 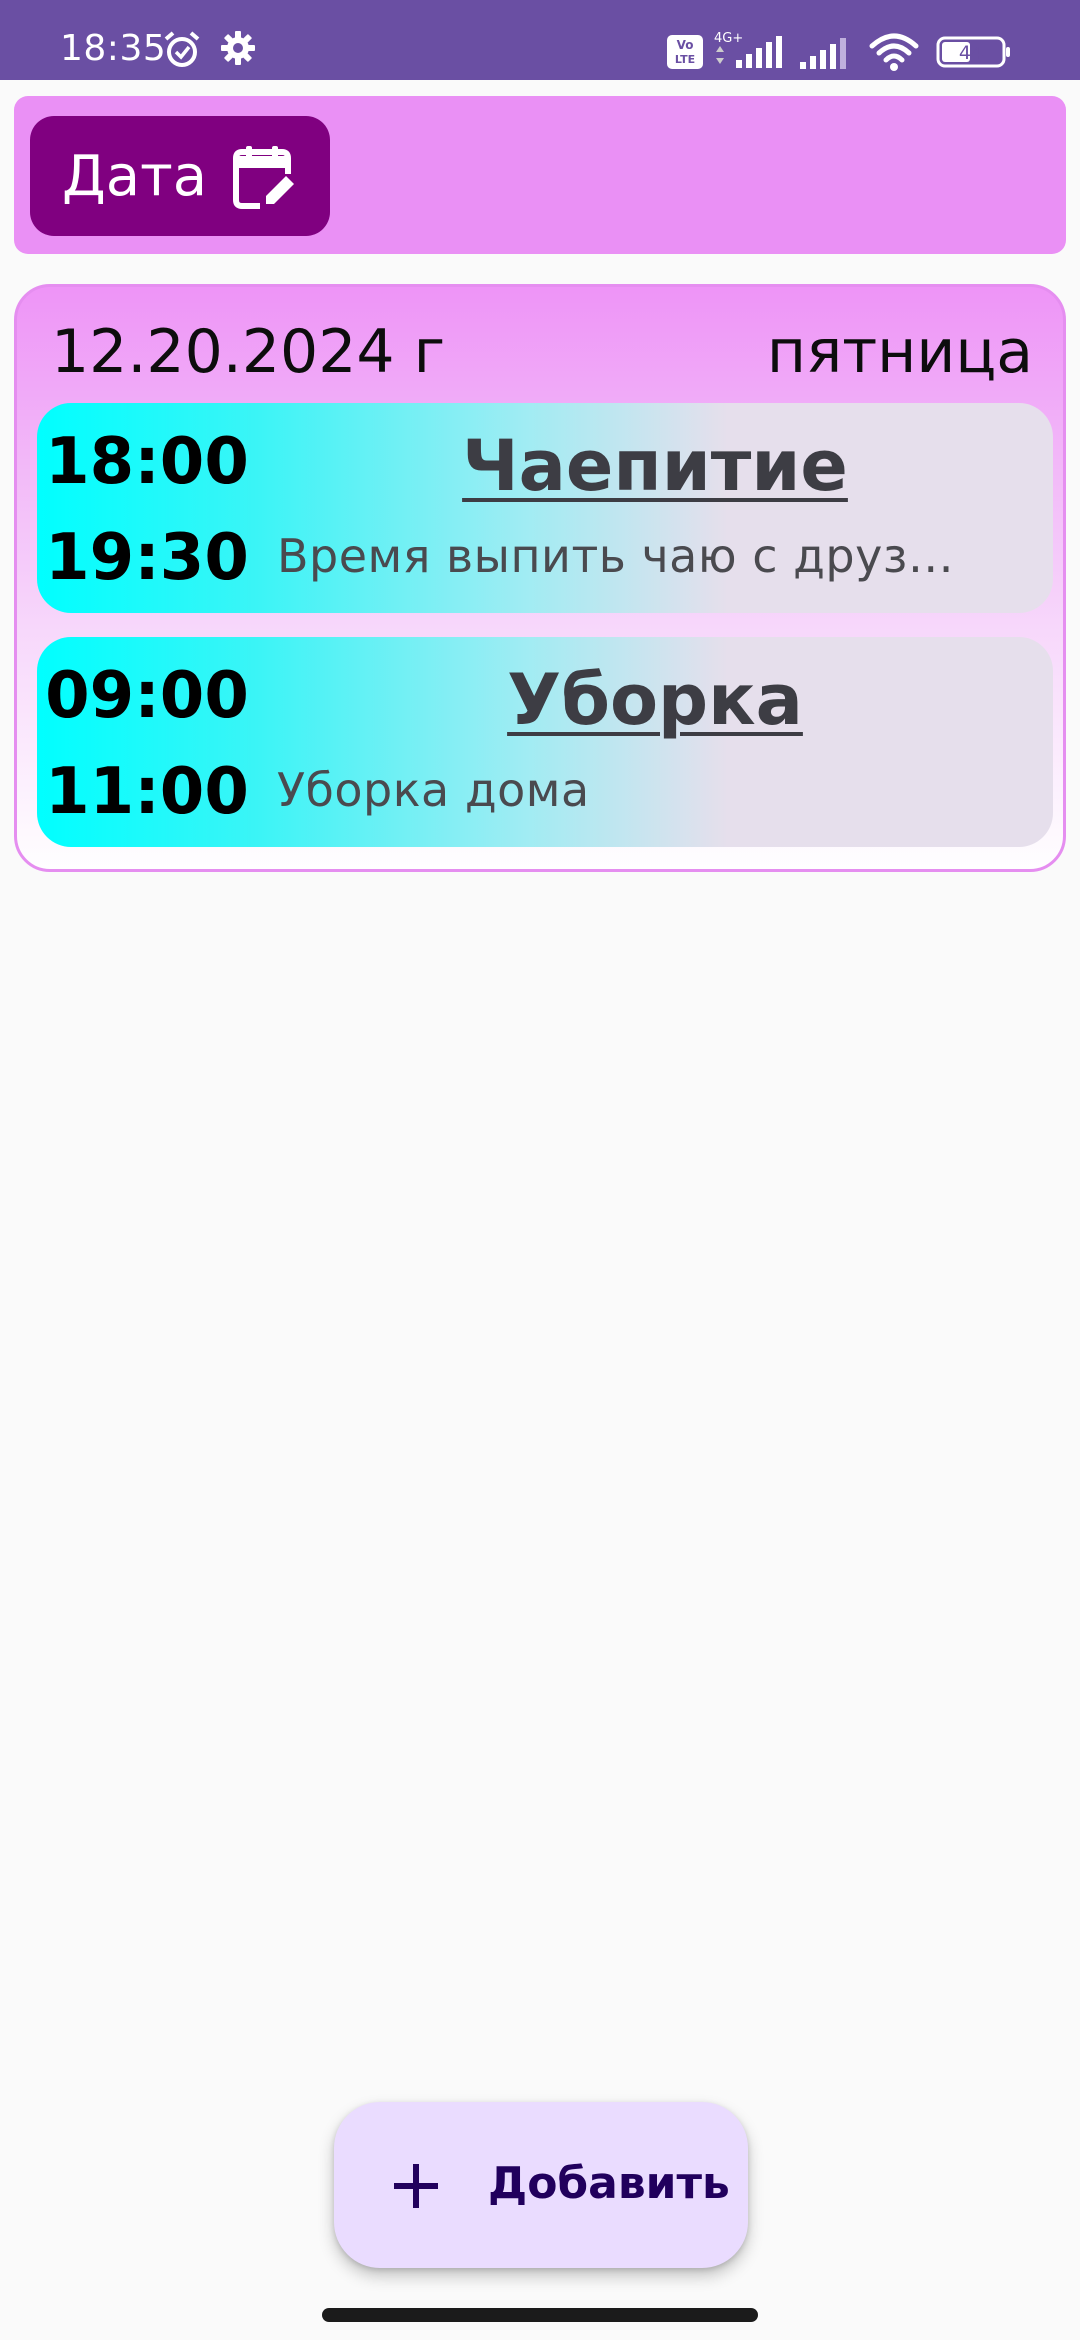 What do you see at coordinates (685, 45) in the screenshot?
I see `svg-text: Vo` at bounding box center [685, 45].